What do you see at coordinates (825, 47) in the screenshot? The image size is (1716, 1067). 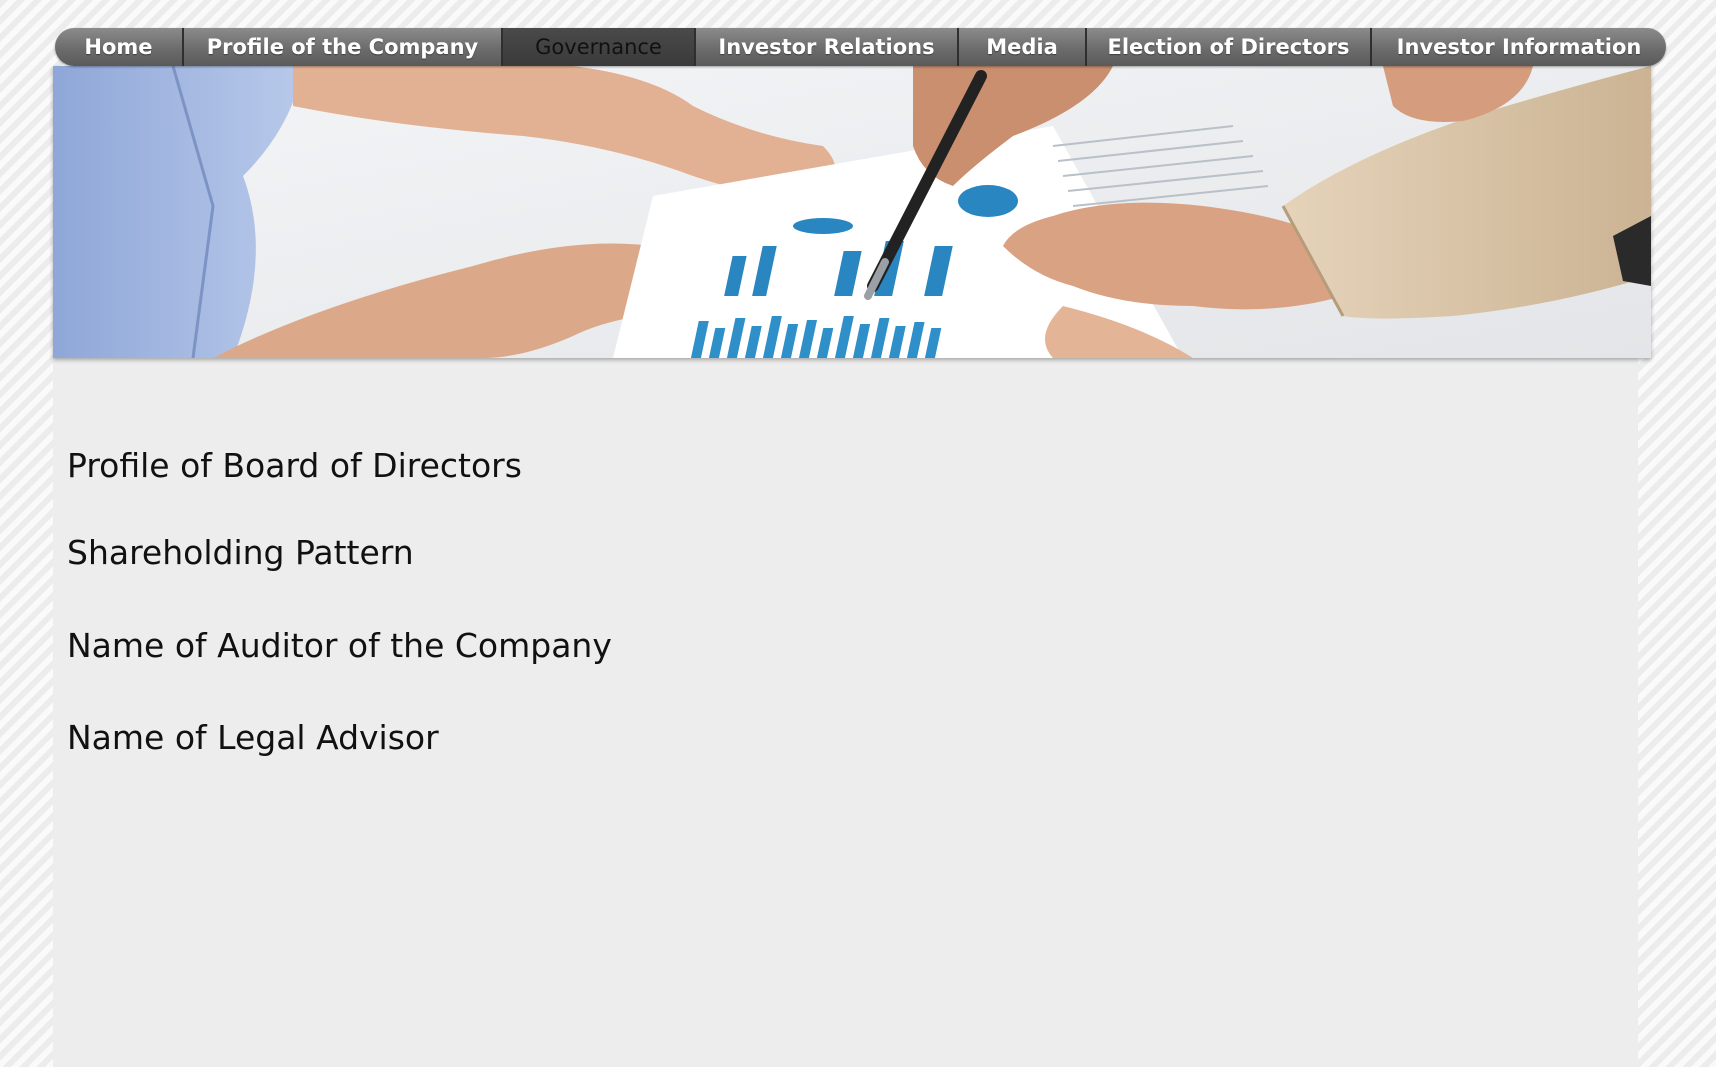 I see `nav-item-investor-relations: Investor Relations` at bounding box center [825, 47].